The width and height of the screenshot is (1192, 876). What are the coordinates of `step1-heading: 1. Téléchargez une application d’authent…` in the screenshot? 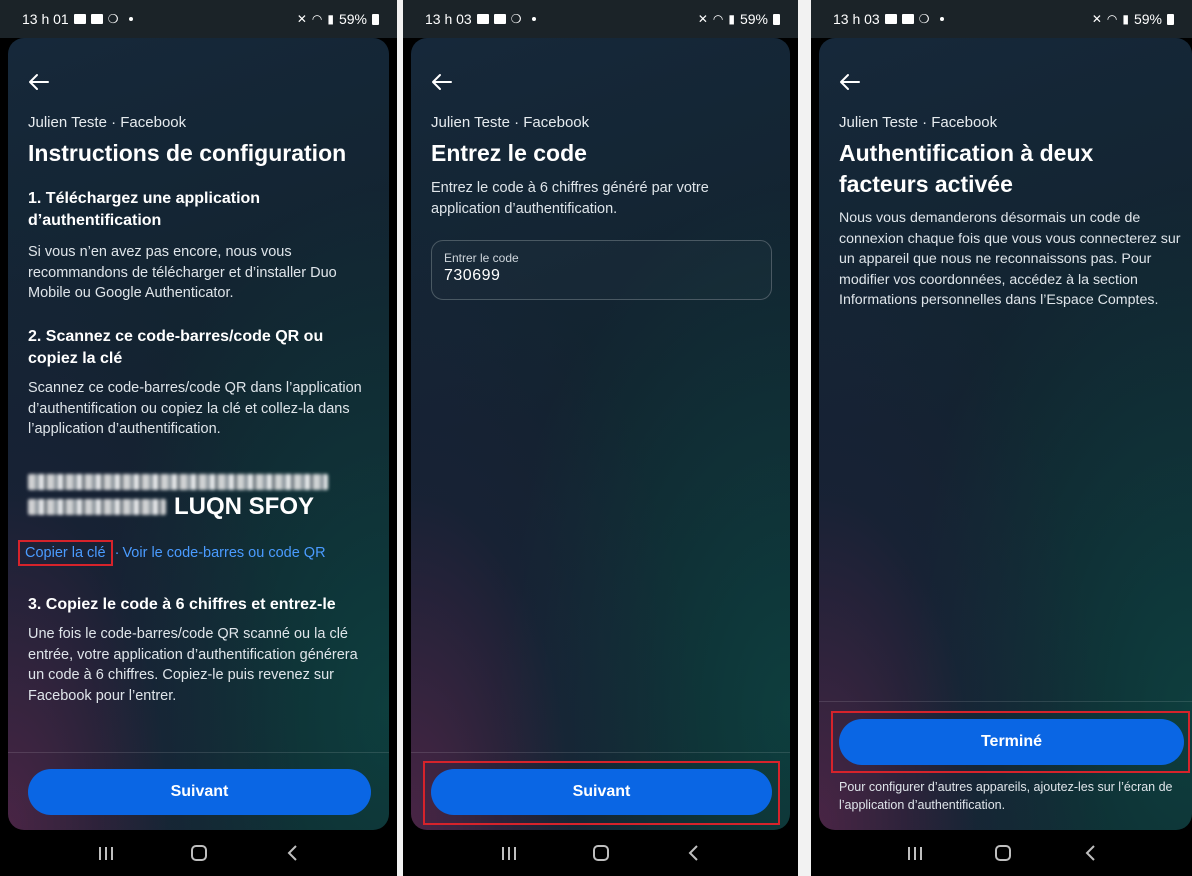 It's located at (144, 209).